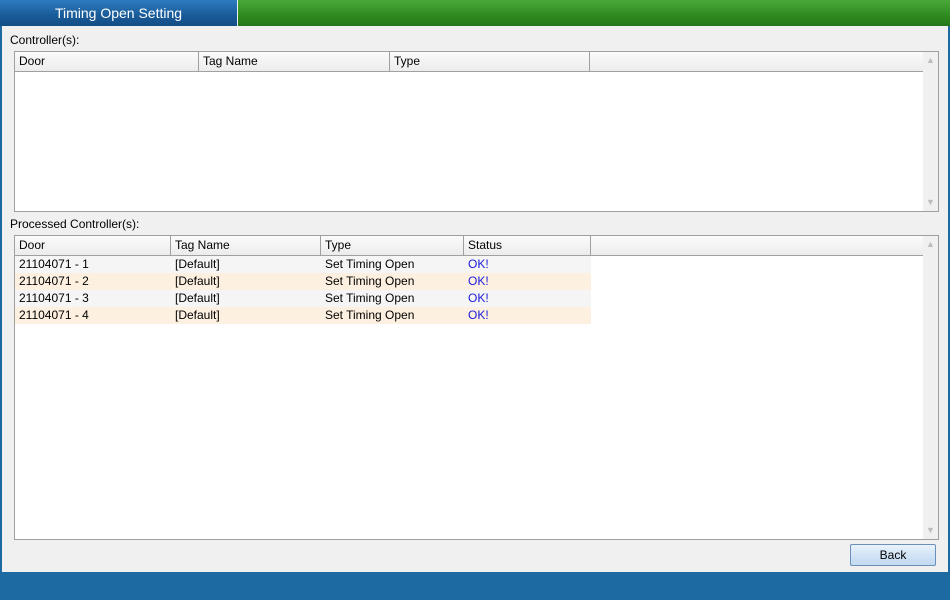  I want to click on cell-door: 21104071 - 3, so click(54, 298).